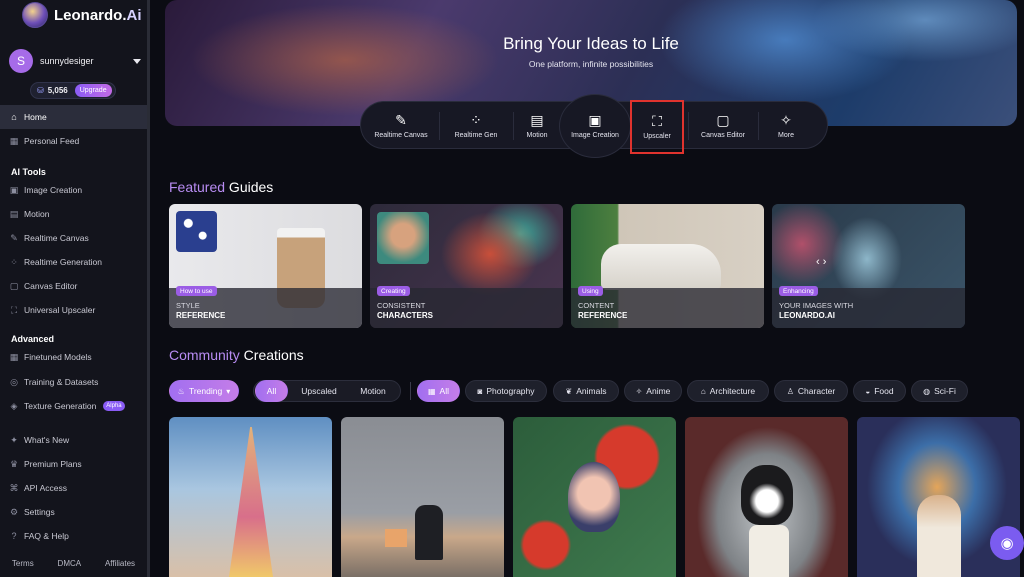 The image size is (1024, 577). I want to click on media-filter-upscaled: Upscaled, so click(319, 391).